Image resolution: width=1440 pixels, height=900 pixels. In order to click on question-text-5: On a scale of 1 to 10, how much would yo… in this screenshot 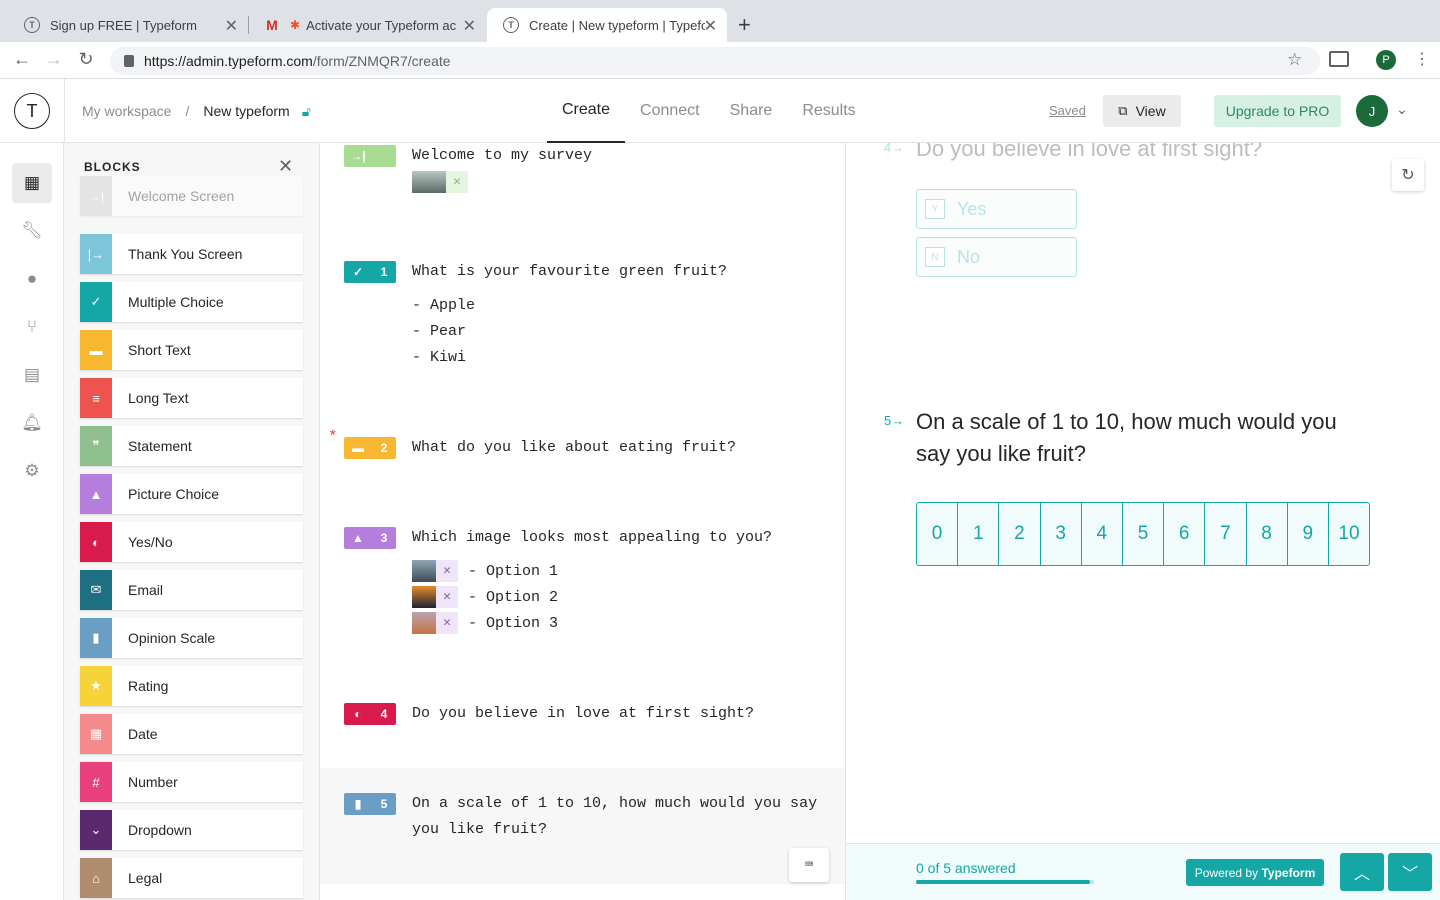, I will do `click(614, 817)`.